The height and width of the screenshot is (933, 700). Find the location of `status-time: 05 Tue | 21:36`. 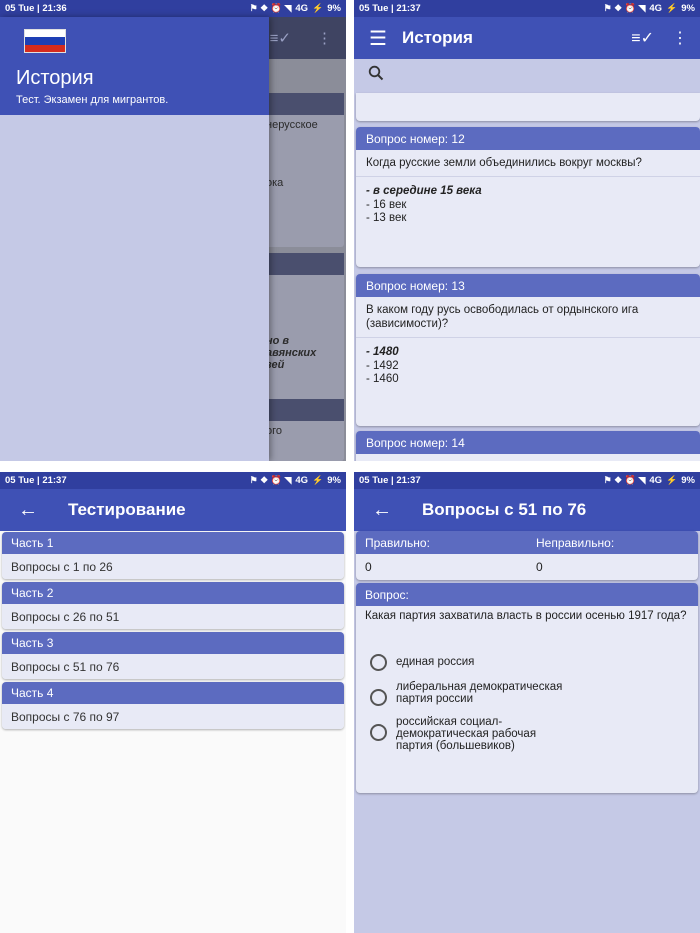

status-time: 05 Tue | 21:36 is located at coordinates (36, 8).